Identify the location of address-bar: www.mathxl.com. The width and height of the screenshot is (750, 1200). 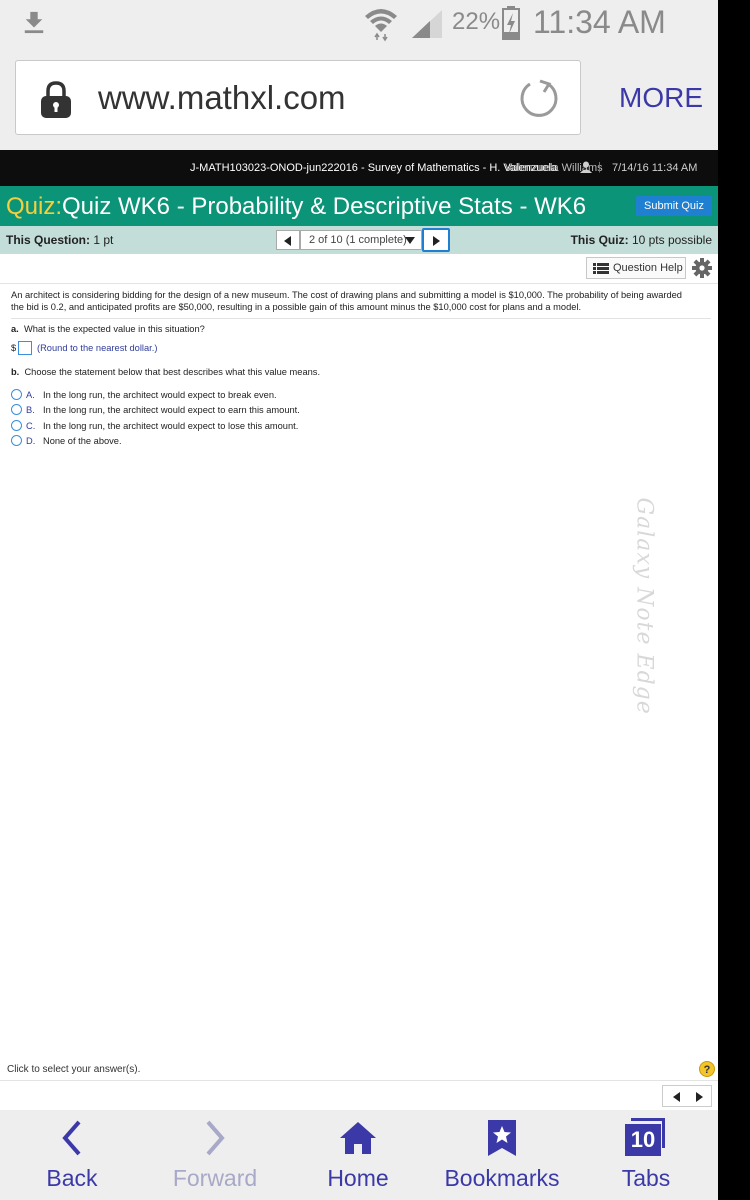
(298, 97).